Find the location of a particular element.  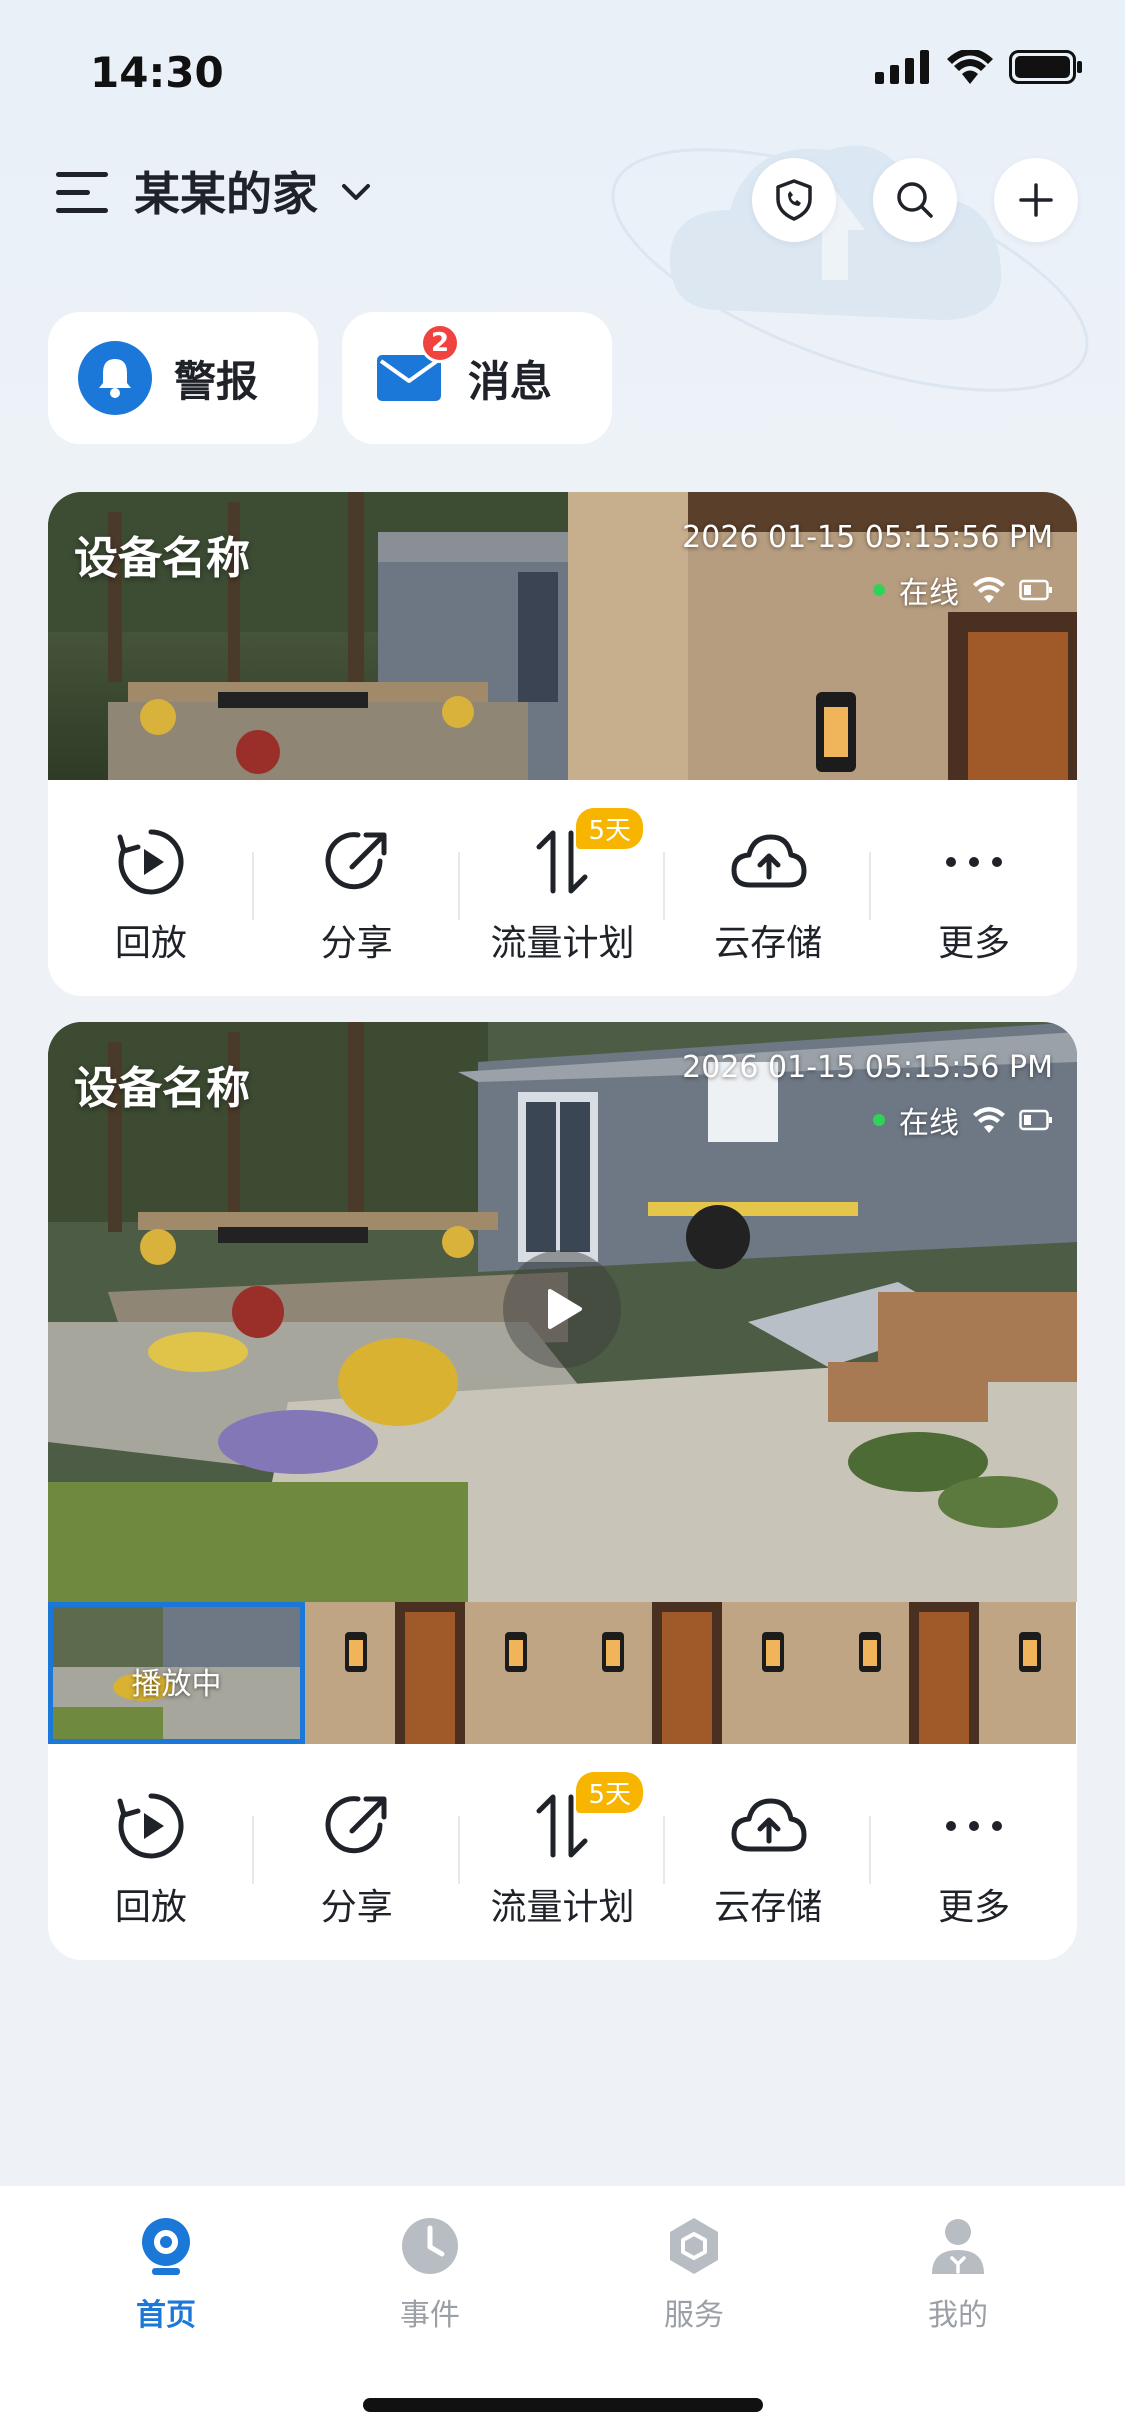

profile-tab-icon-wrap is located at coordinates (958, 2246).